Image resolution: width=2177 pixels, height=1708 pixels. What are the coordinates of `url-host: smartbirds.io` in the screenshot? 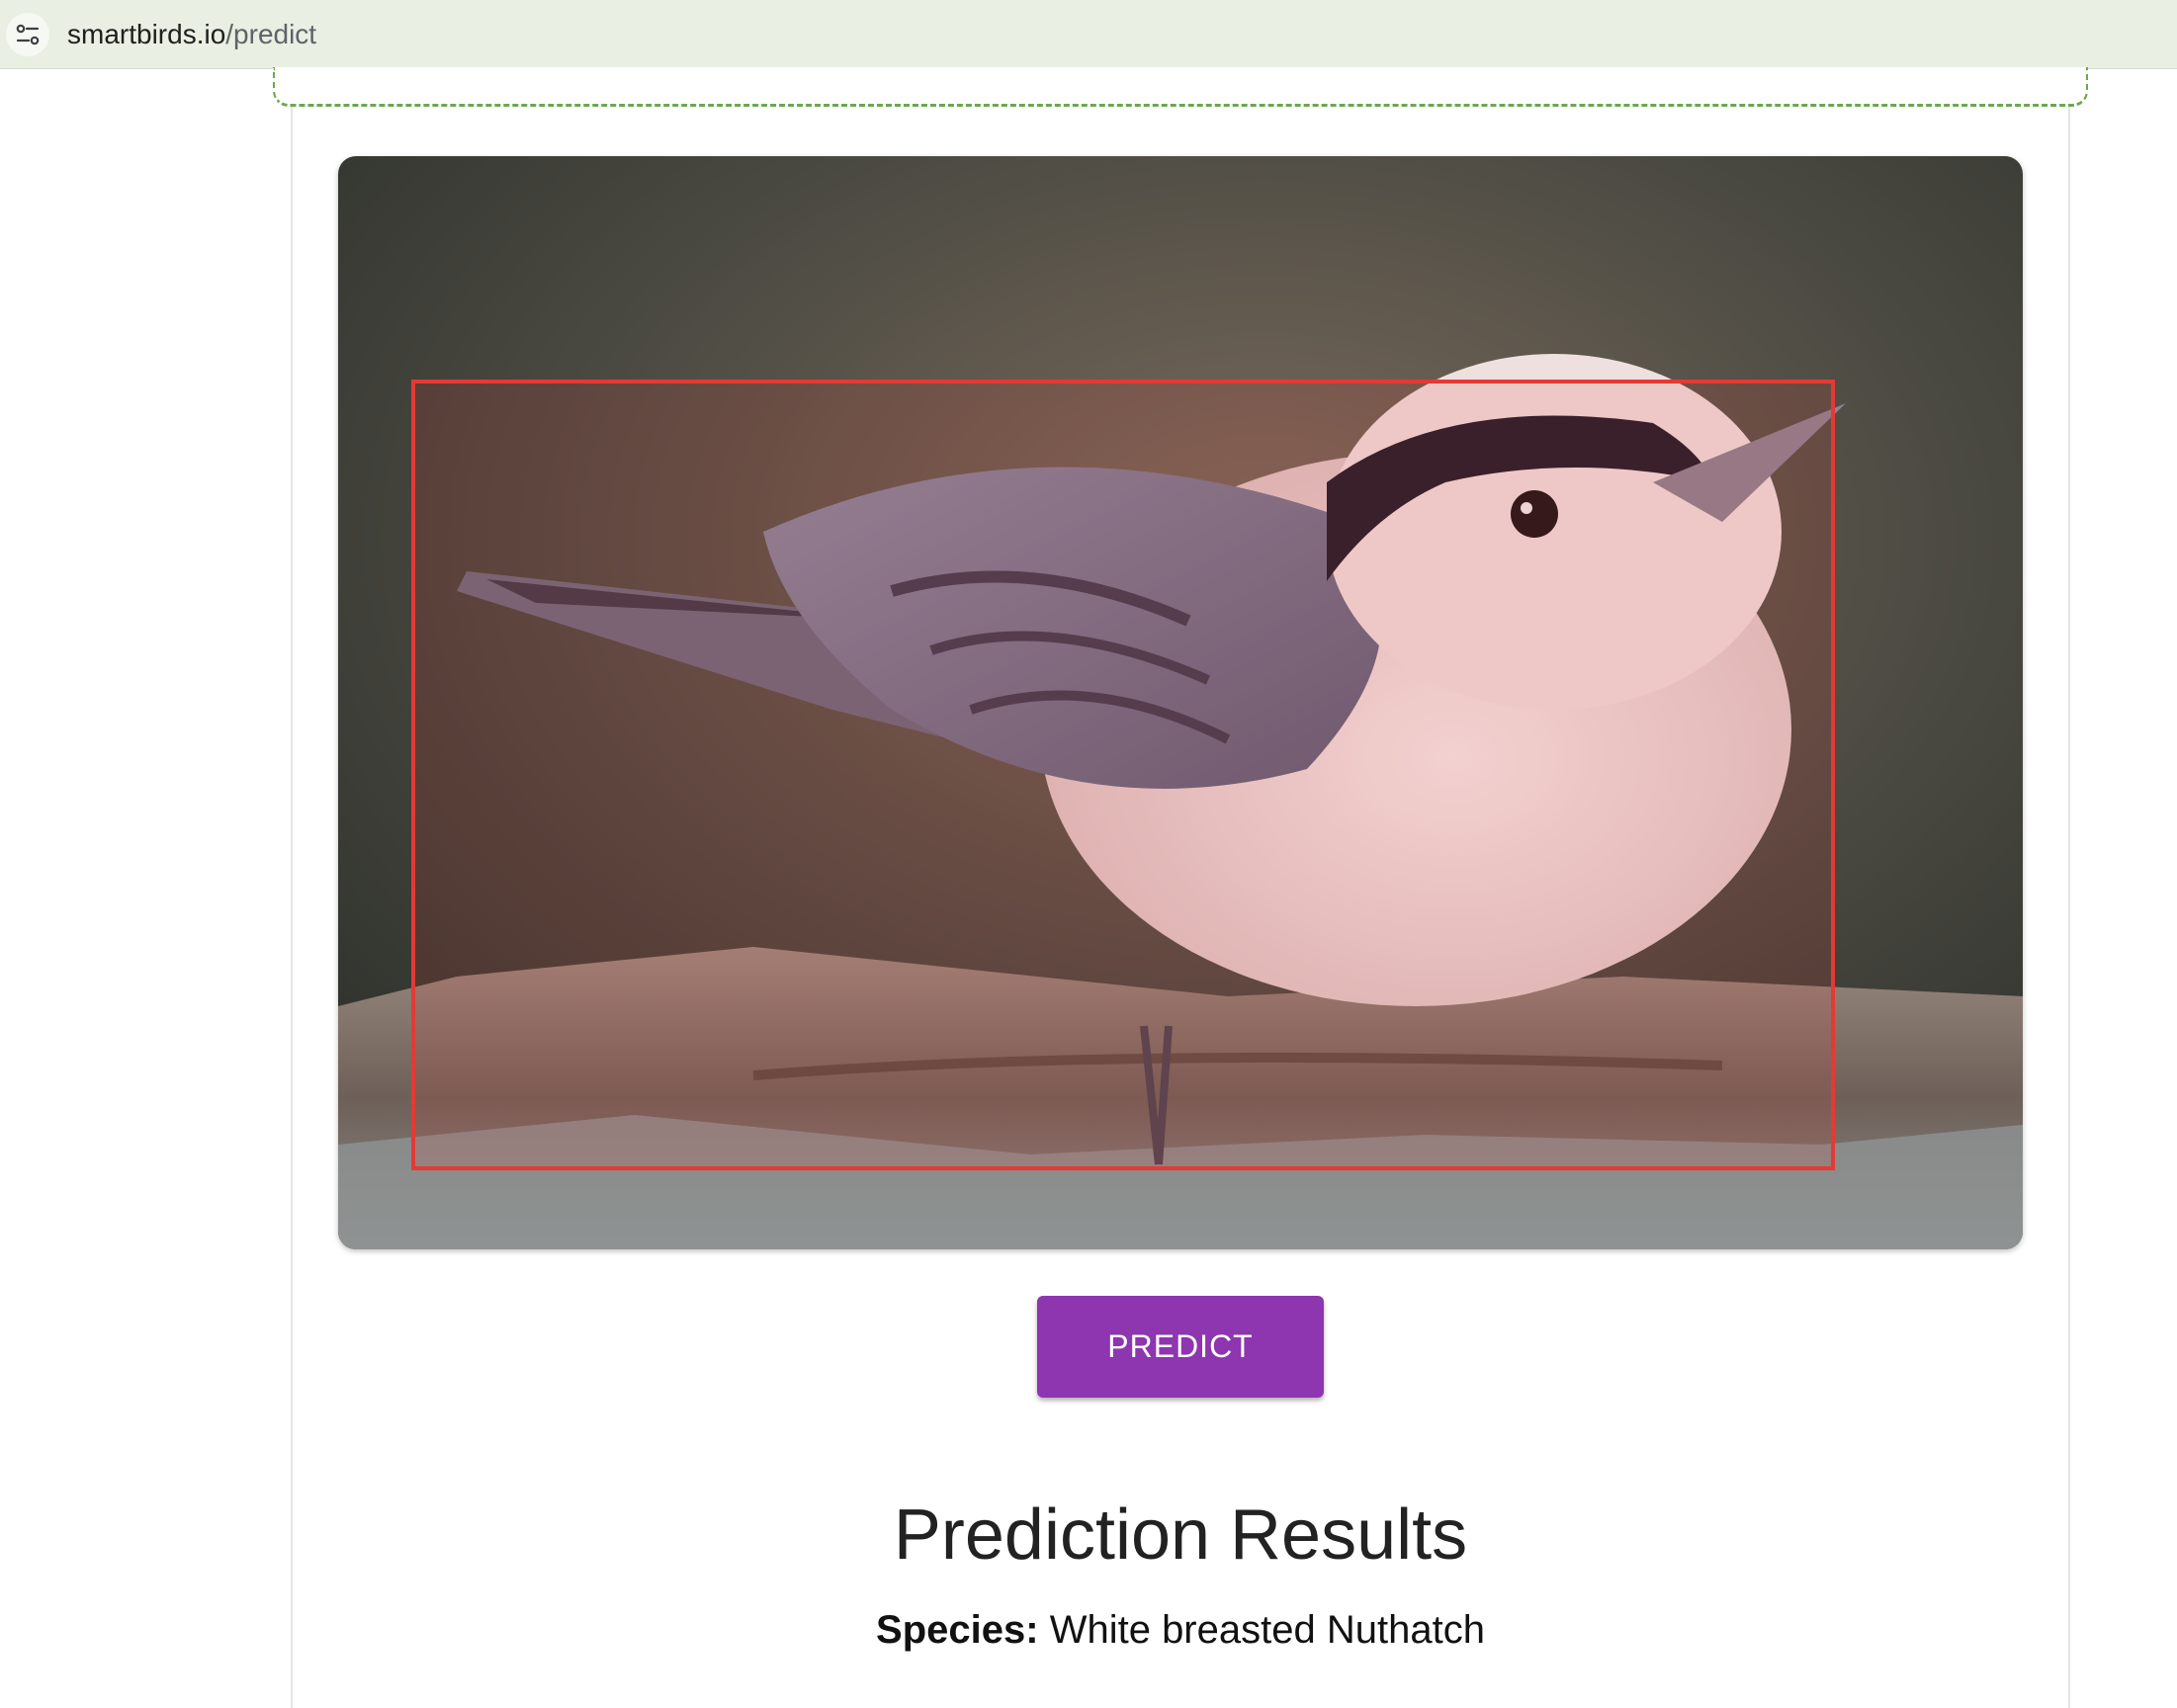 It's located at (147, 34).